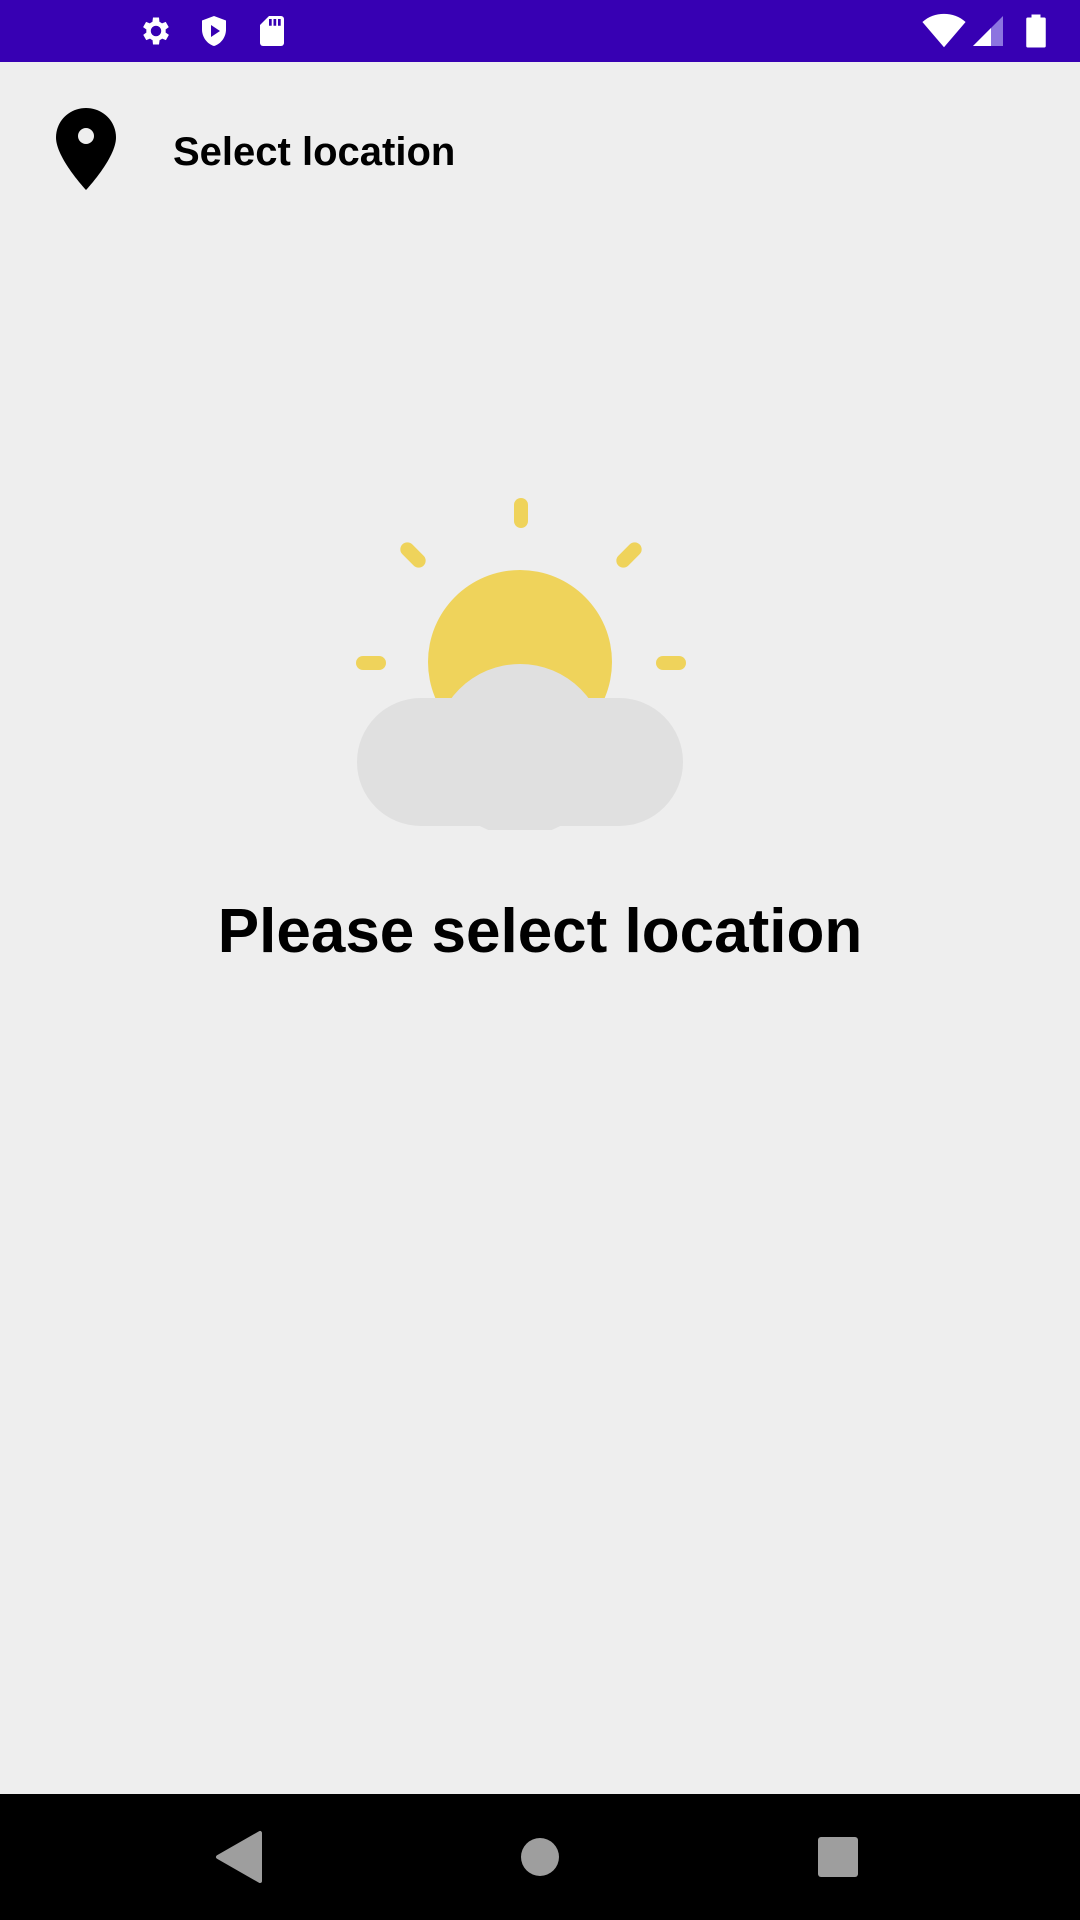  I want to click on cloud, so click(520, 747).